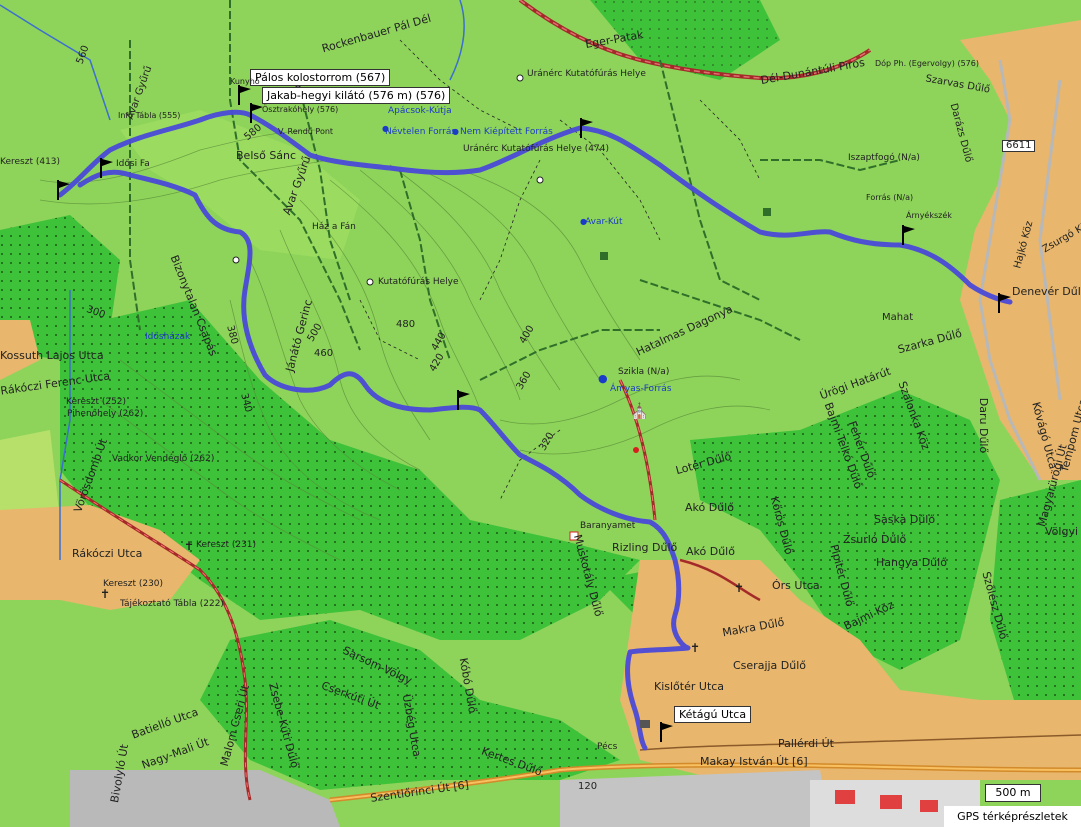  What do you see at coordinates (163, 459) in the screenshot?
I see `map-label: Vadkor Vendéglő (262)` at bounding box center [163, 459].